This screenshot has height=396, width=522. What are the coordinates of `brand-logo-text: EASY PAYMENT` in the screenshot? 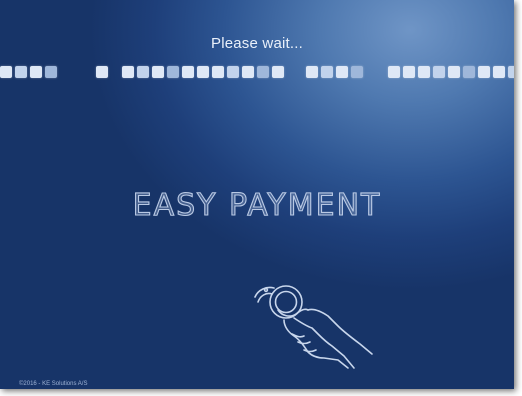 It's located at (257, 205).